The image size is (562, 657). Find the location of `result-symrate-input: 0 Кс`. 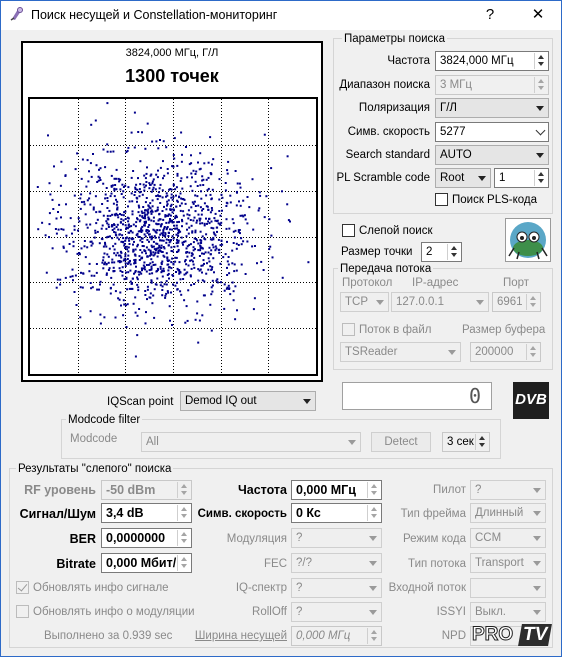

result-symrate-input: 0 Кс is located at coordinates (336, 513).